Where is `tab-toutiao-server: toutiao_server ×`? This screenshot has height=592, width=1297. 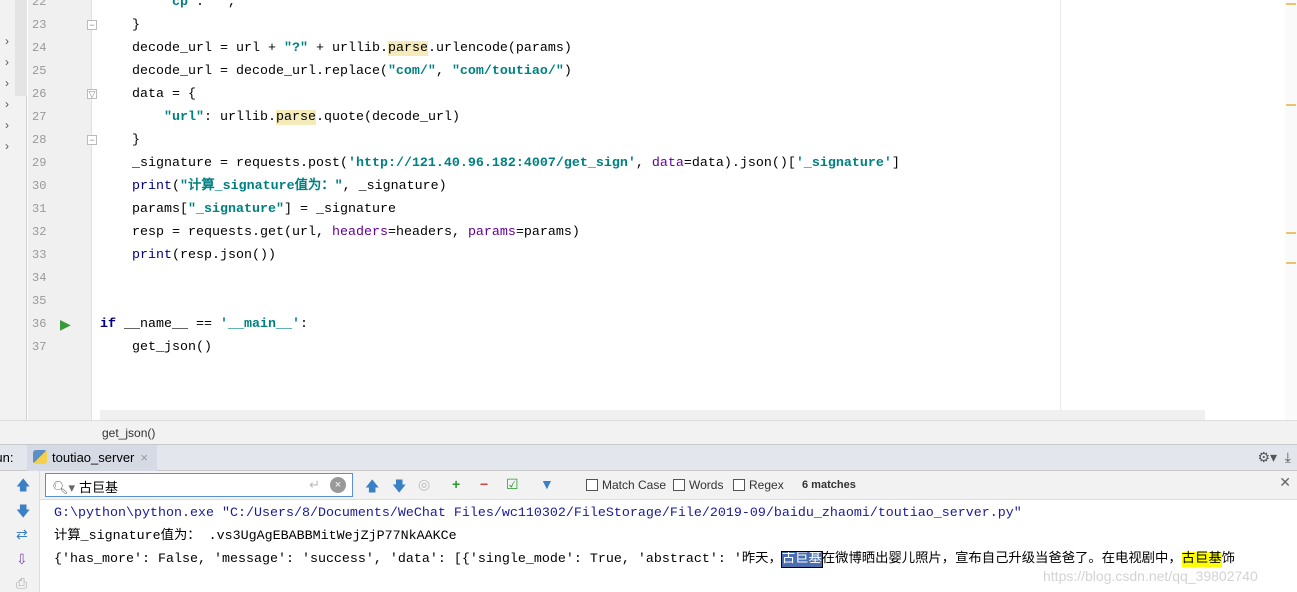
tab-toutiao-server: toutiao_server × is located at coordinates (92, 458).